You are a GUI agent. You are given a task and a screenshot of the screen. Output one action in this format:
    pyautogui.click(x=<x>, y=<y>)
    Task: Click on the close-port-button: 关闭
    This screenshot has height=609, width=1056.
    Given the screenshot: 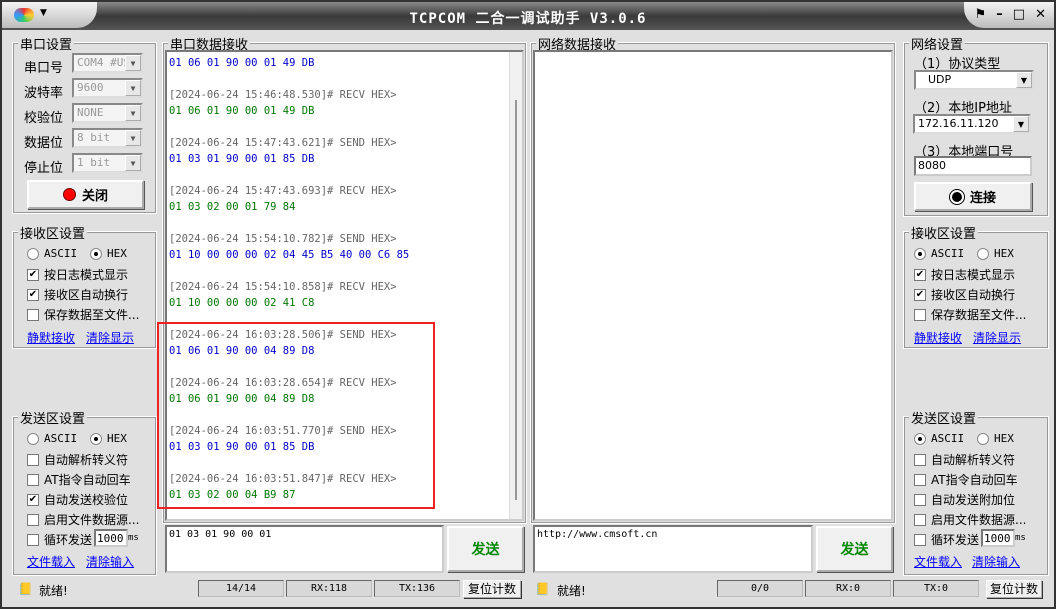 What is the action you would take?
    pyautogui.click(x=85, y=194)
    